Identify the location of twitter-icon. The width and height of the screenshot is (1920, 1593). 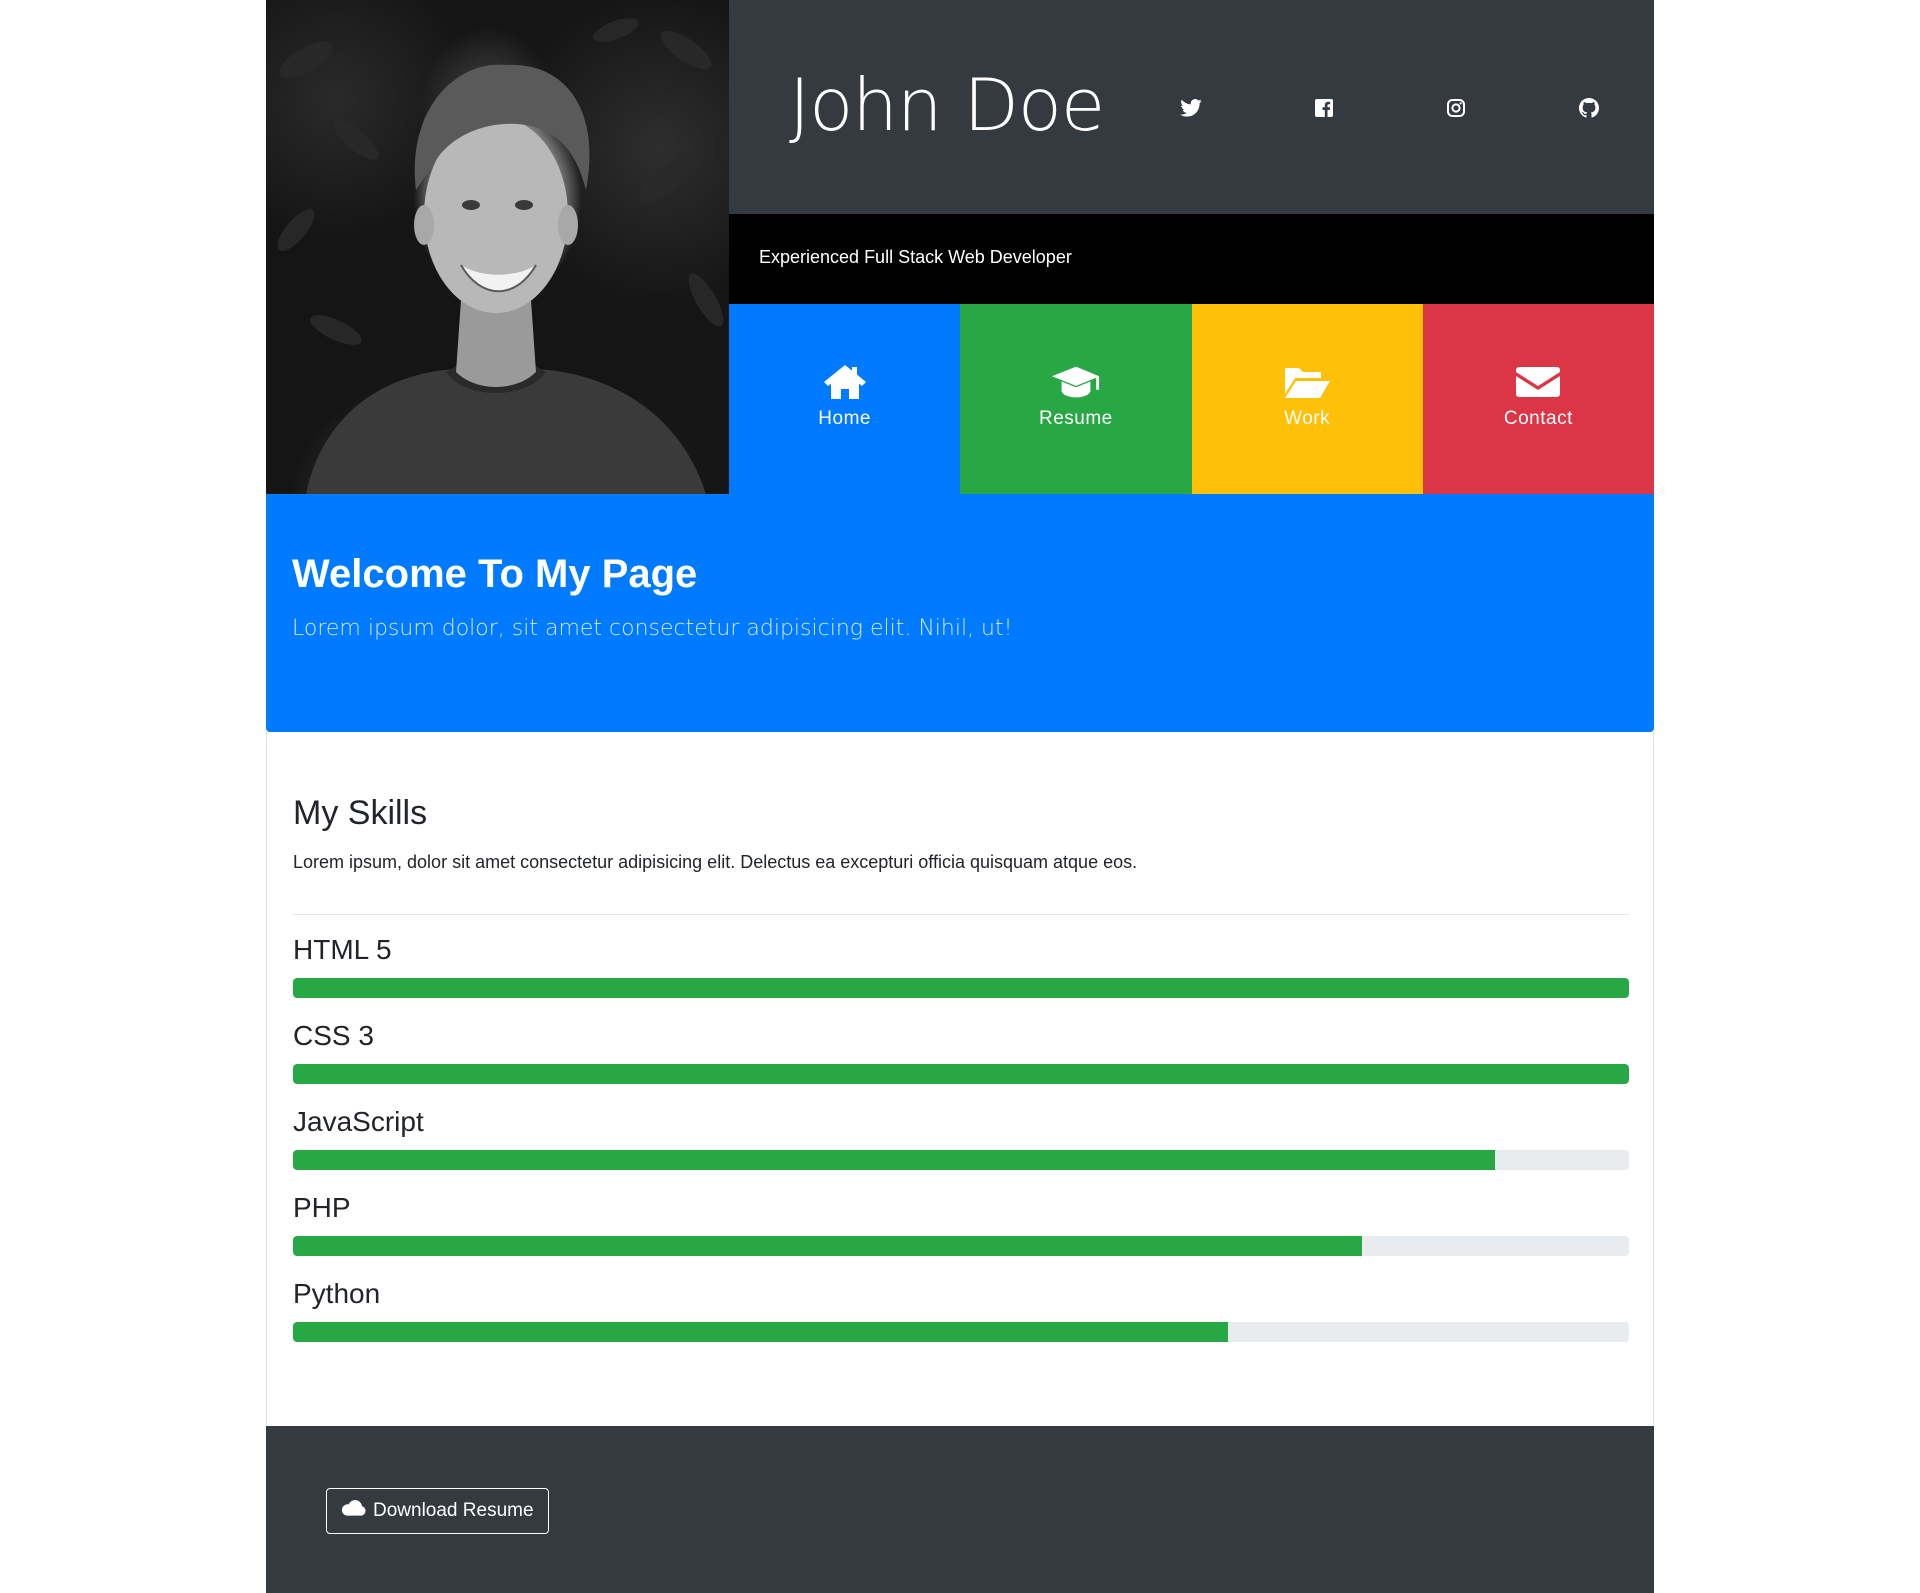
(1191, 108).